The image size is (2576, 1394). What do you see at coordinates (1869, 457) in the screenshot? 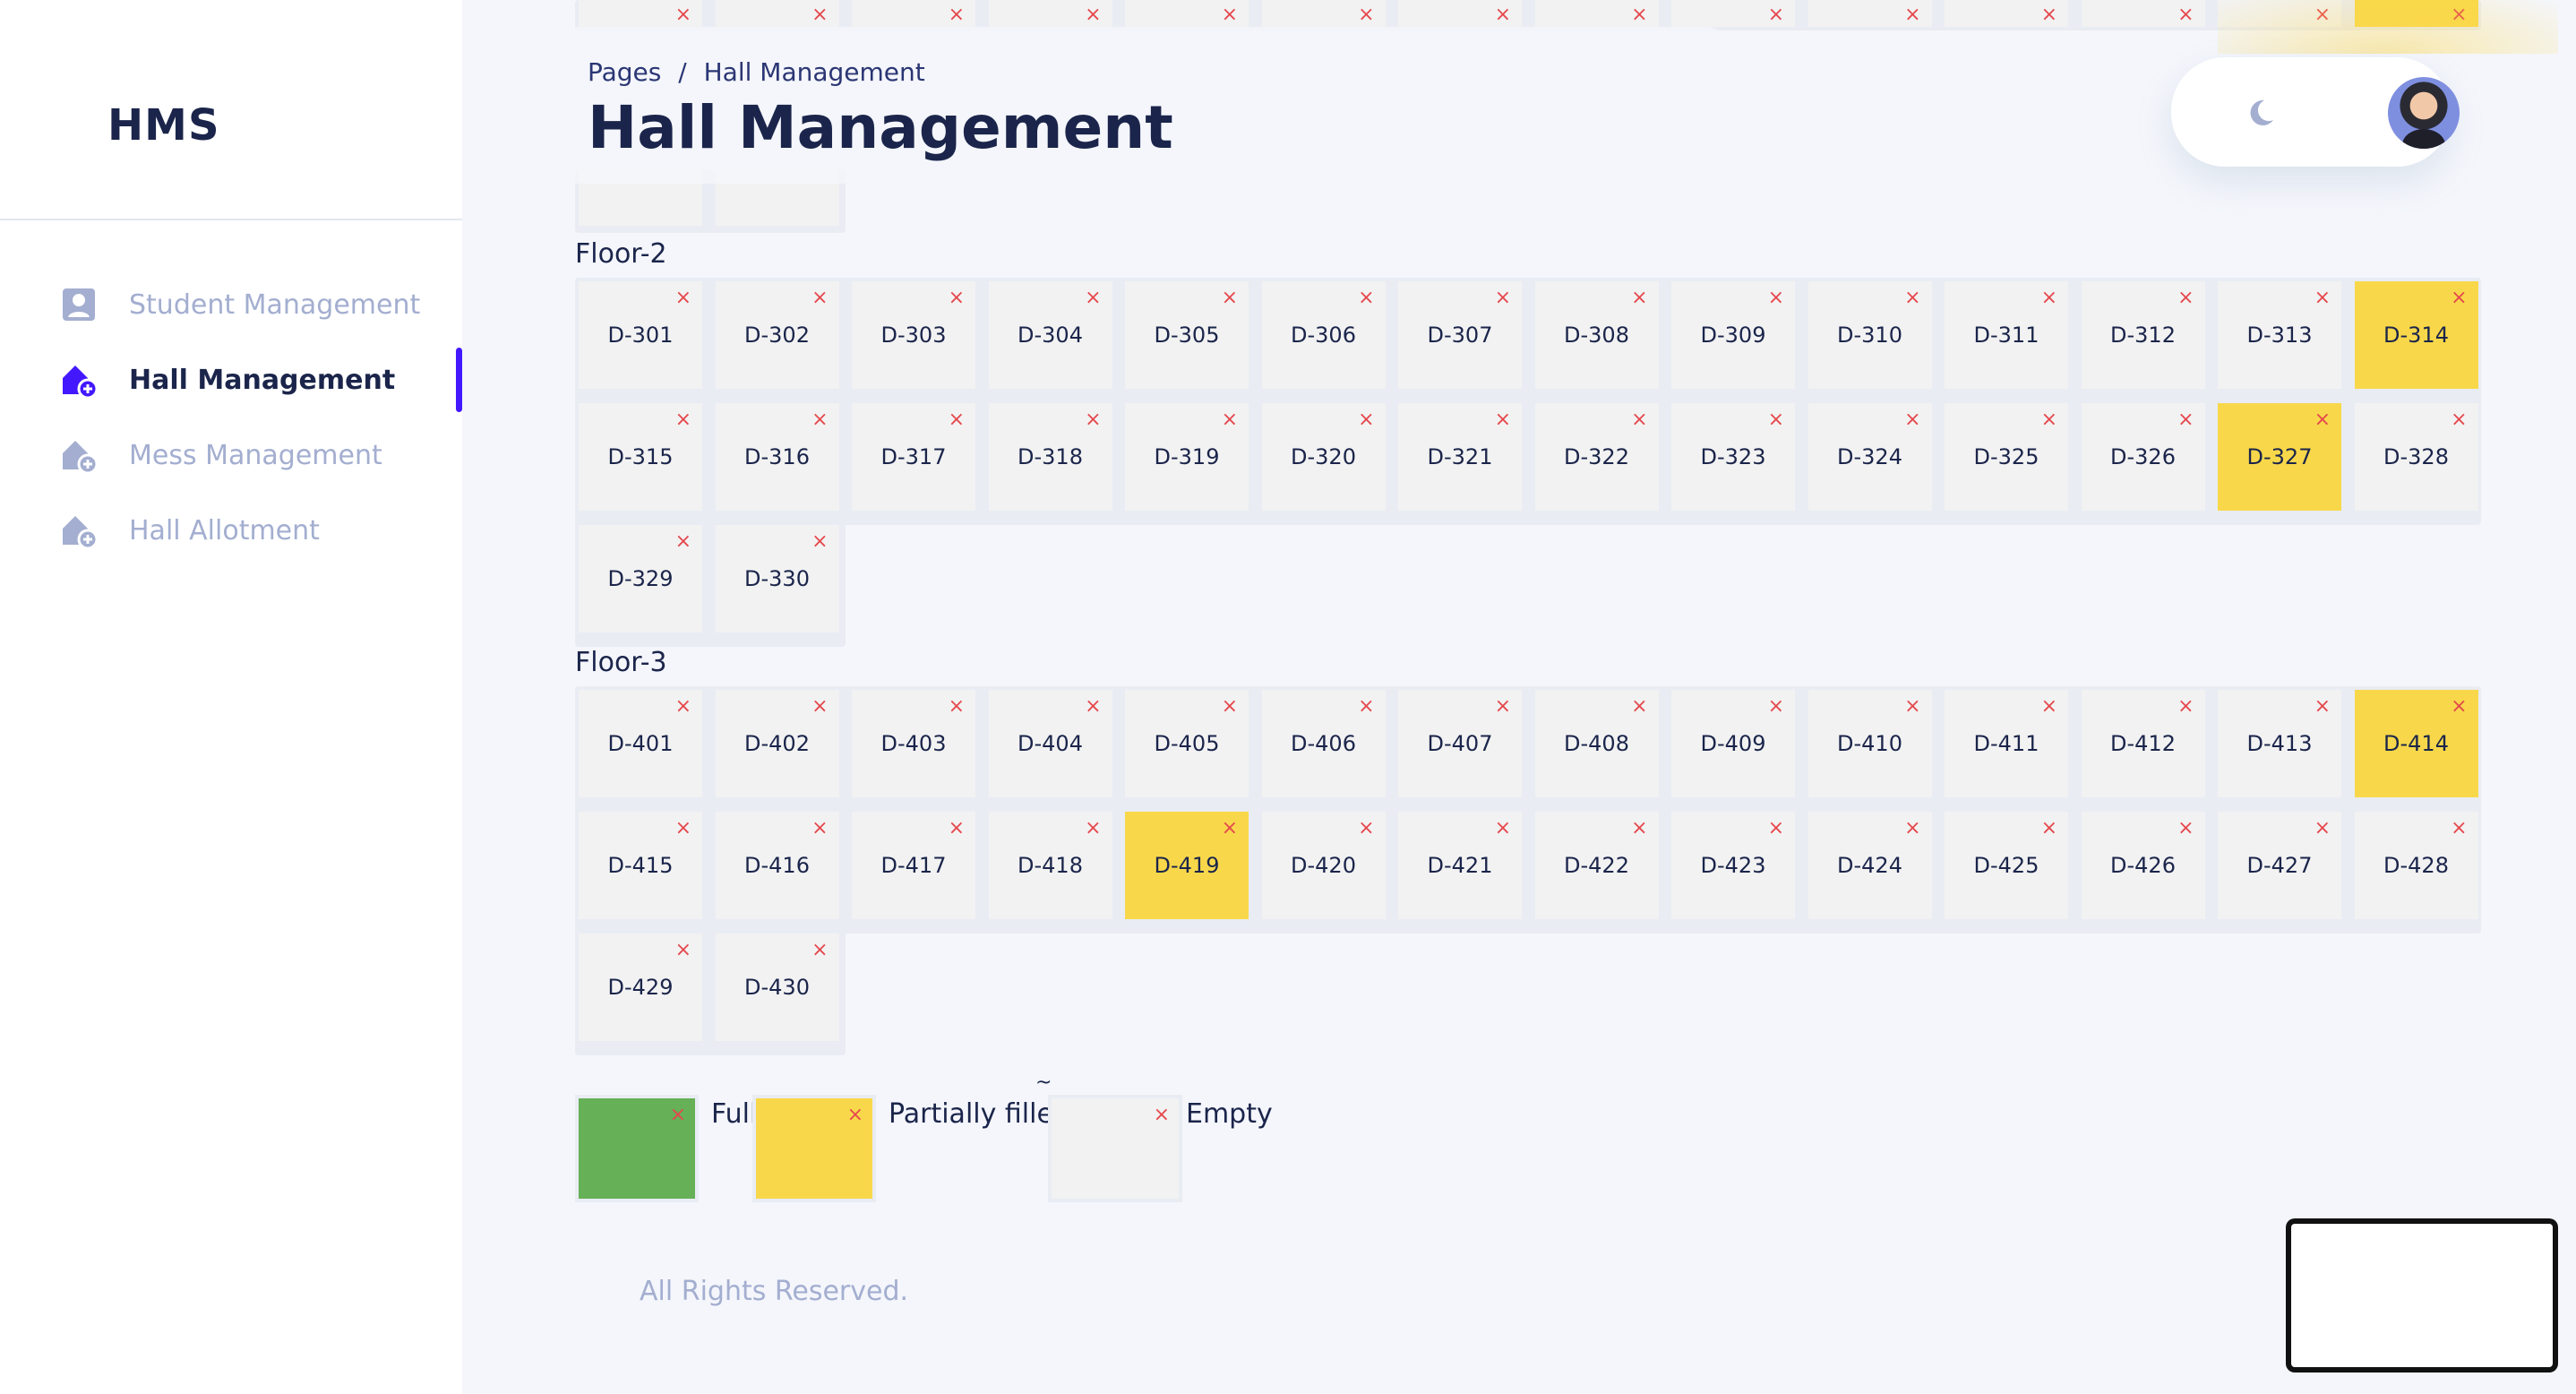
I see `room-tile: D-324 ×` at bounding box center [1869, 457].